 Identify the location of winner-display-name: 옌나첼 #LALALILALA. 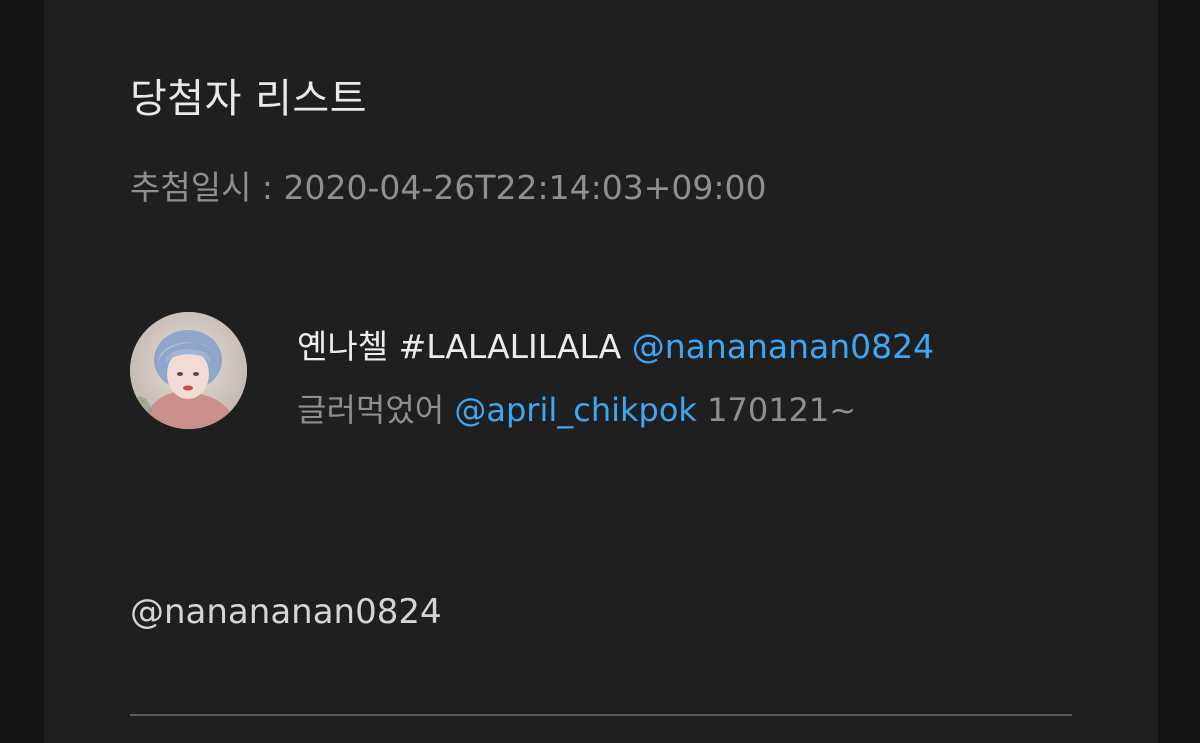
(459, 346).